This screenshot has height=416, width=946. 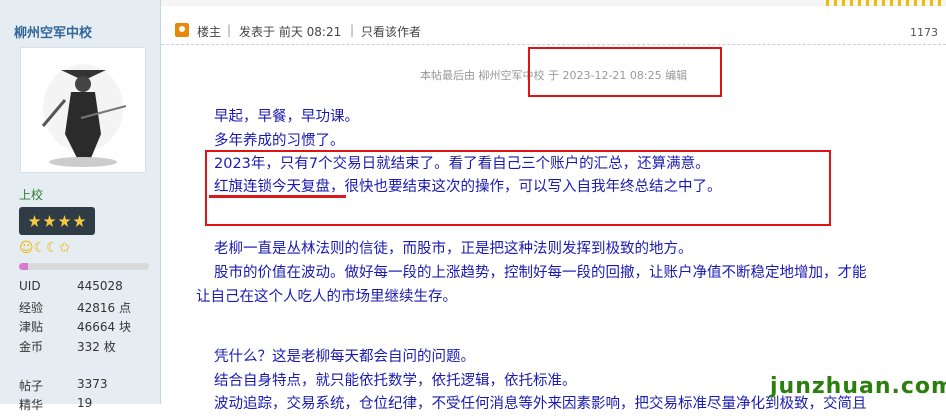 I want to click on author-floor-icon, so click(x=182, y=30).